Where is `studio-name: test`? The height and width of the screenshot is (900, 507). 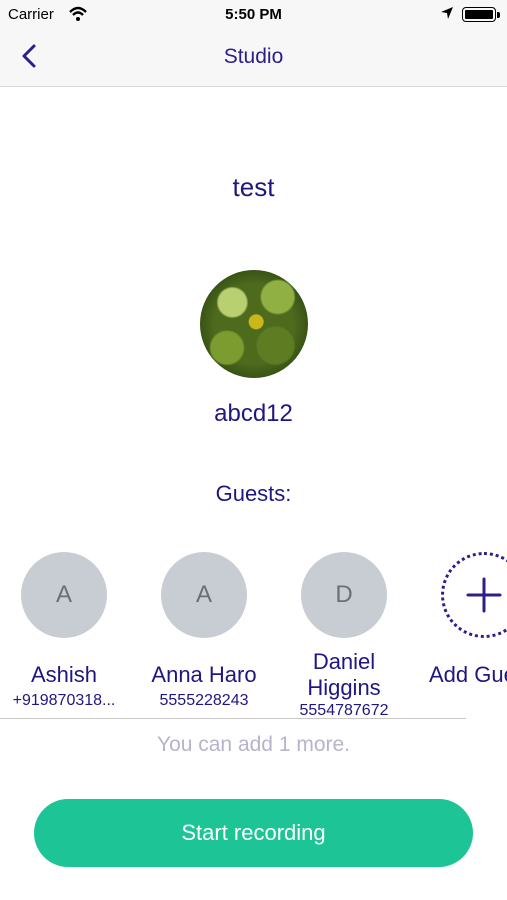
studio-name: test is located at coordinates (253, 187).